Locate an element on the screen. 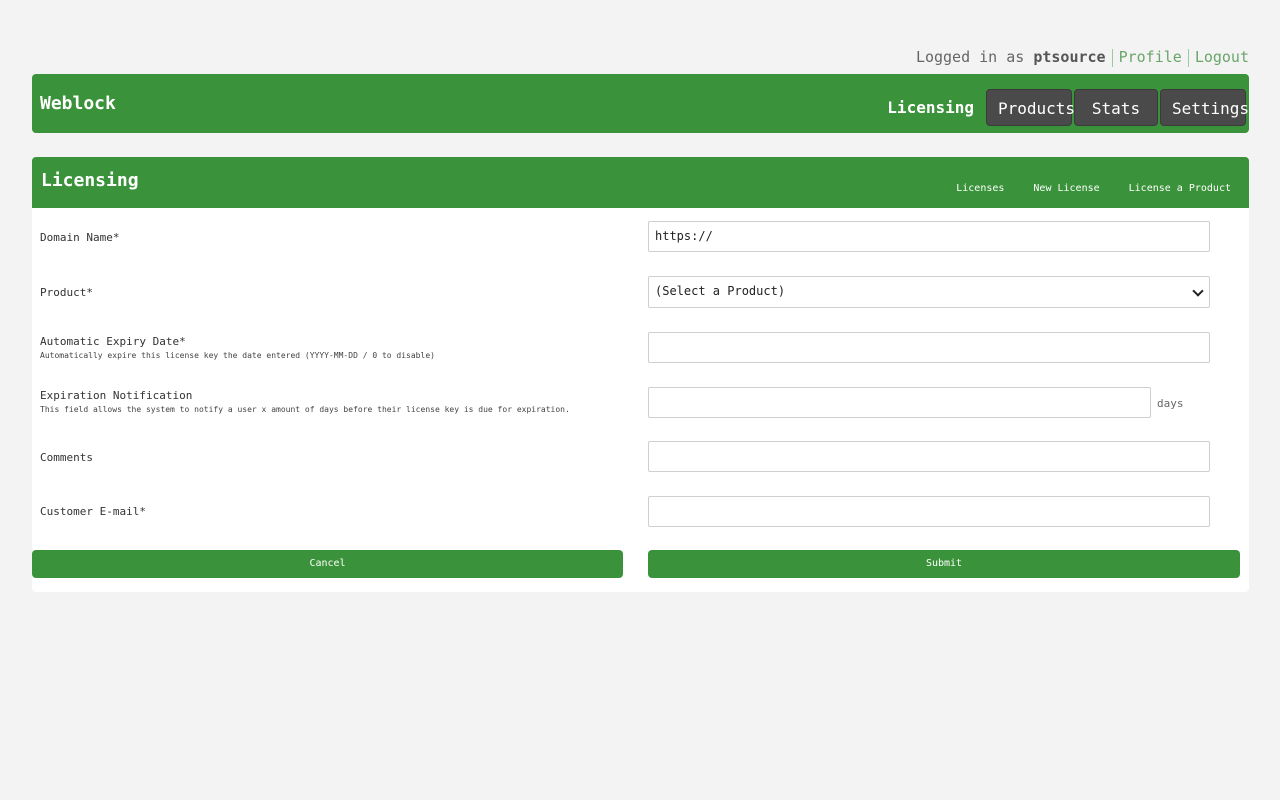 The width and height of the screenshot is (1280, 800). brand-logo: Weblock is located at coordinates (78, 103).